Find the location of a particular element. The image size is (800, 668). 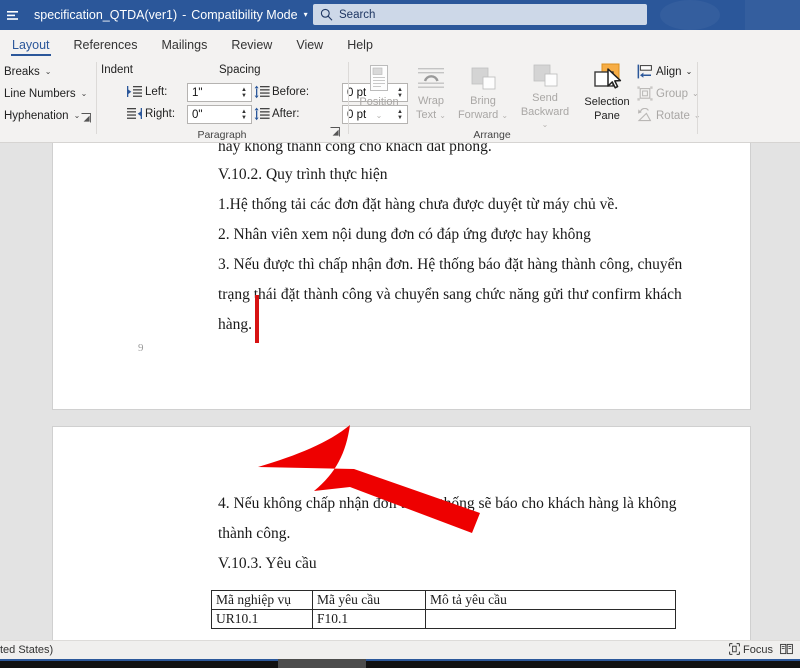

align-button: Align ⌄ is located at coordinates (664, 71).